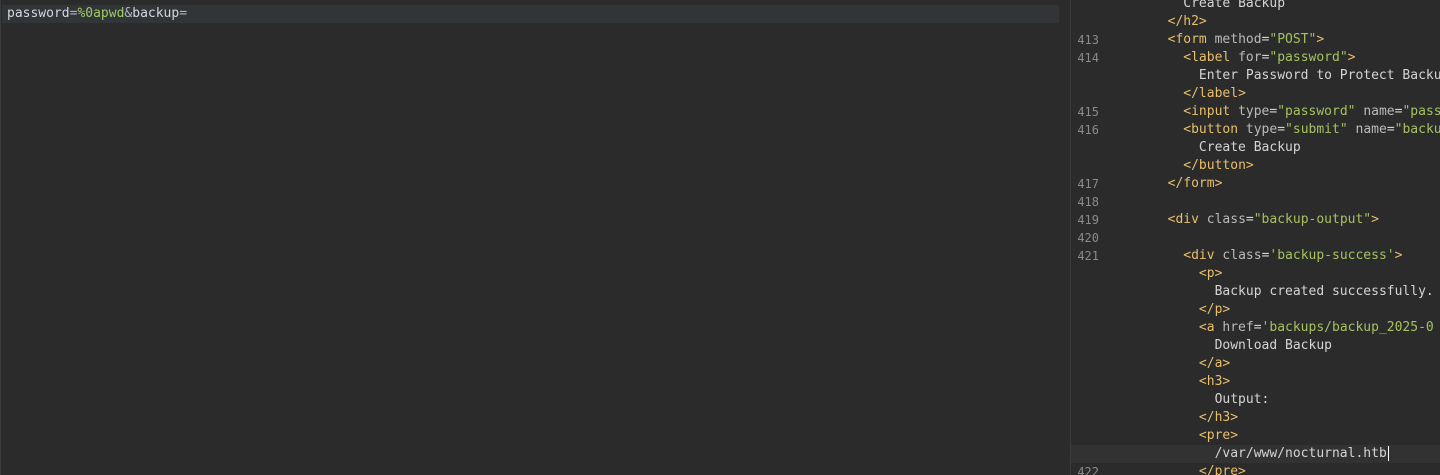  Describe the element at coordinates (1167, 310) in the screenshot. I see `source-code: </p>` at that location.